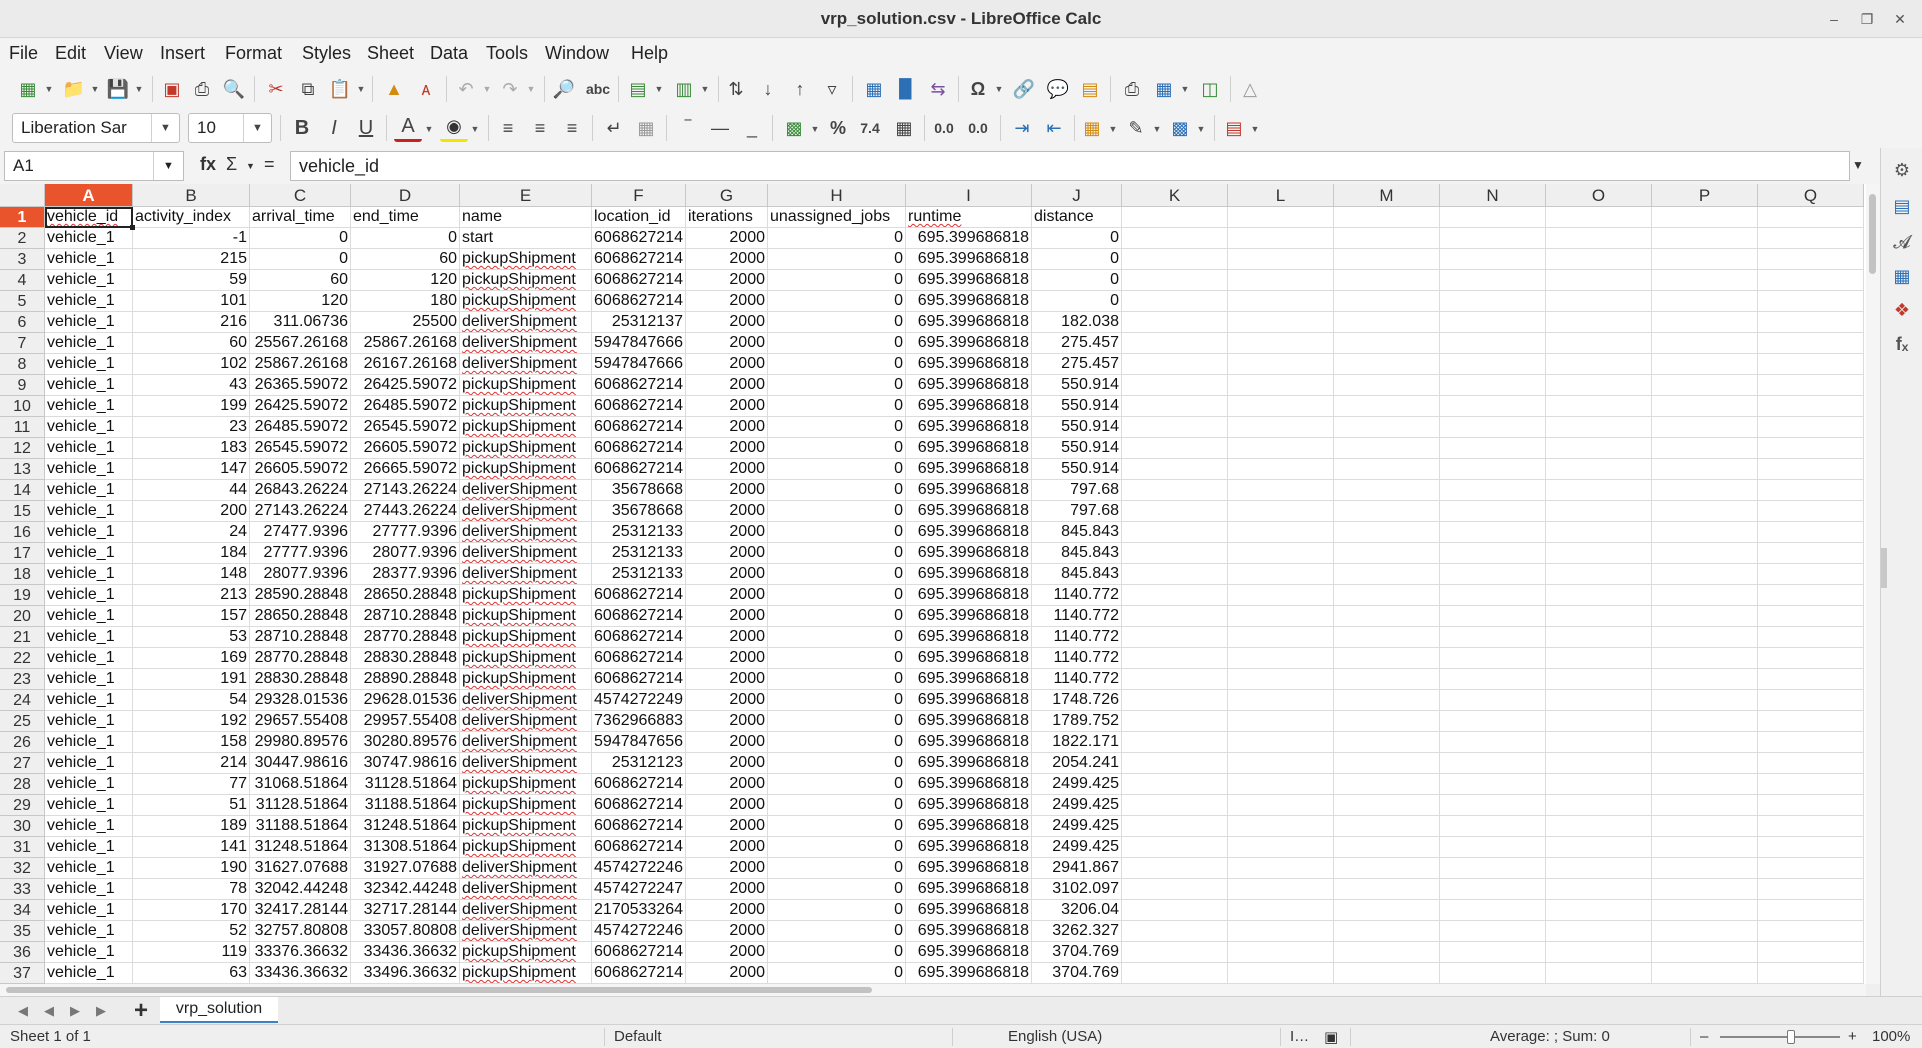 The image size is (1922, 1048). Describe the element at coordinates (191, 721) in the screenshot. I see `cell: 192` at that location.